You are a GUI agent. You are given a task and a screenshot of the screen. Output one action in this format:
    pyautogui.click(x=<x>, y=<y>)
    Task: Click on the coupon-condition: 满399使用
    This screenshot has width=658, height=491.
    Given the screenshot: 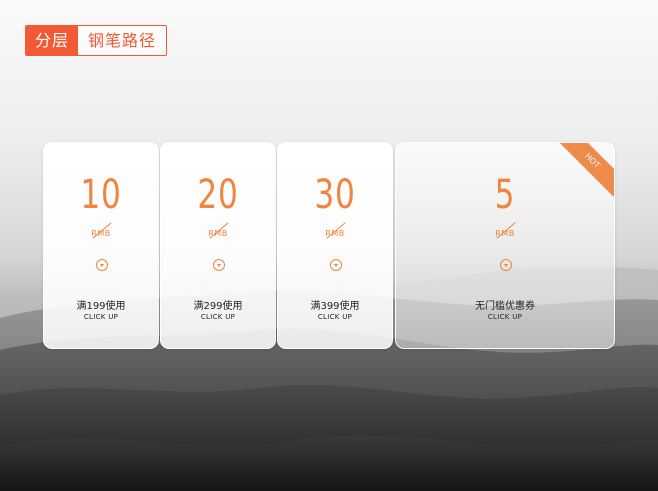 What is the action you would take?
    pyautogui.click(x=335, y=306)
    